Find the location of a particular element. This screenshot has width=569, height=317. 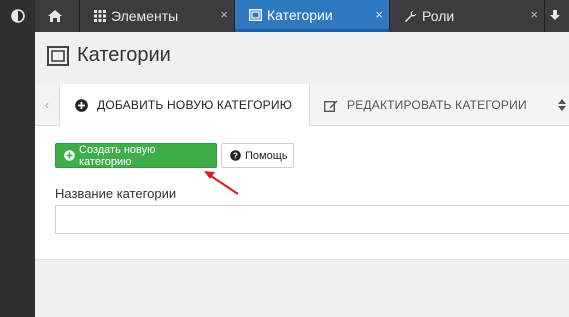

help-label: Помощь is located at coordinates (266, 155).